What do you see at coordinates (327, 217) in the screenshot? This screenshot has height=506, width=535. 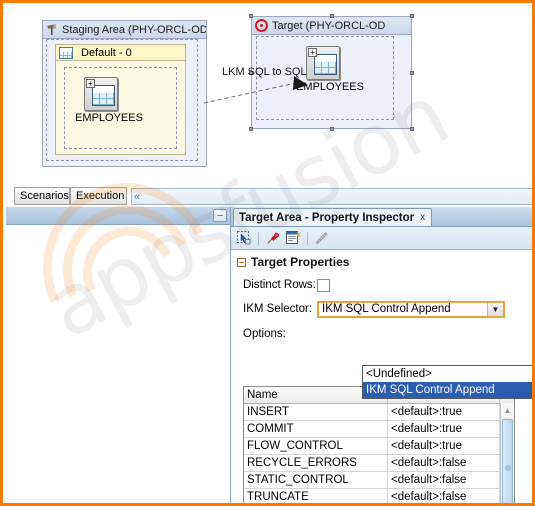 I see `inspector-tab-title: Target Area - Property Inspector` at bounding box center [327, 217].